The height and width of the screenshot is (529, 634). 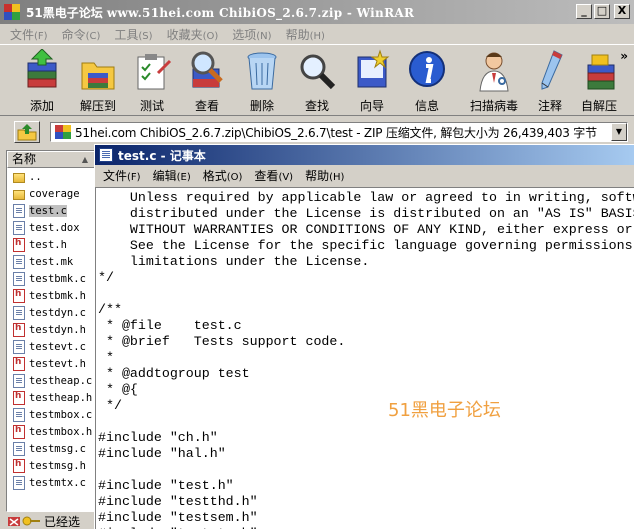 What do you see at coordinates (61, 397) in the screenshot?
I see `file-name: testheap.h` at bounding box center [61, 397].